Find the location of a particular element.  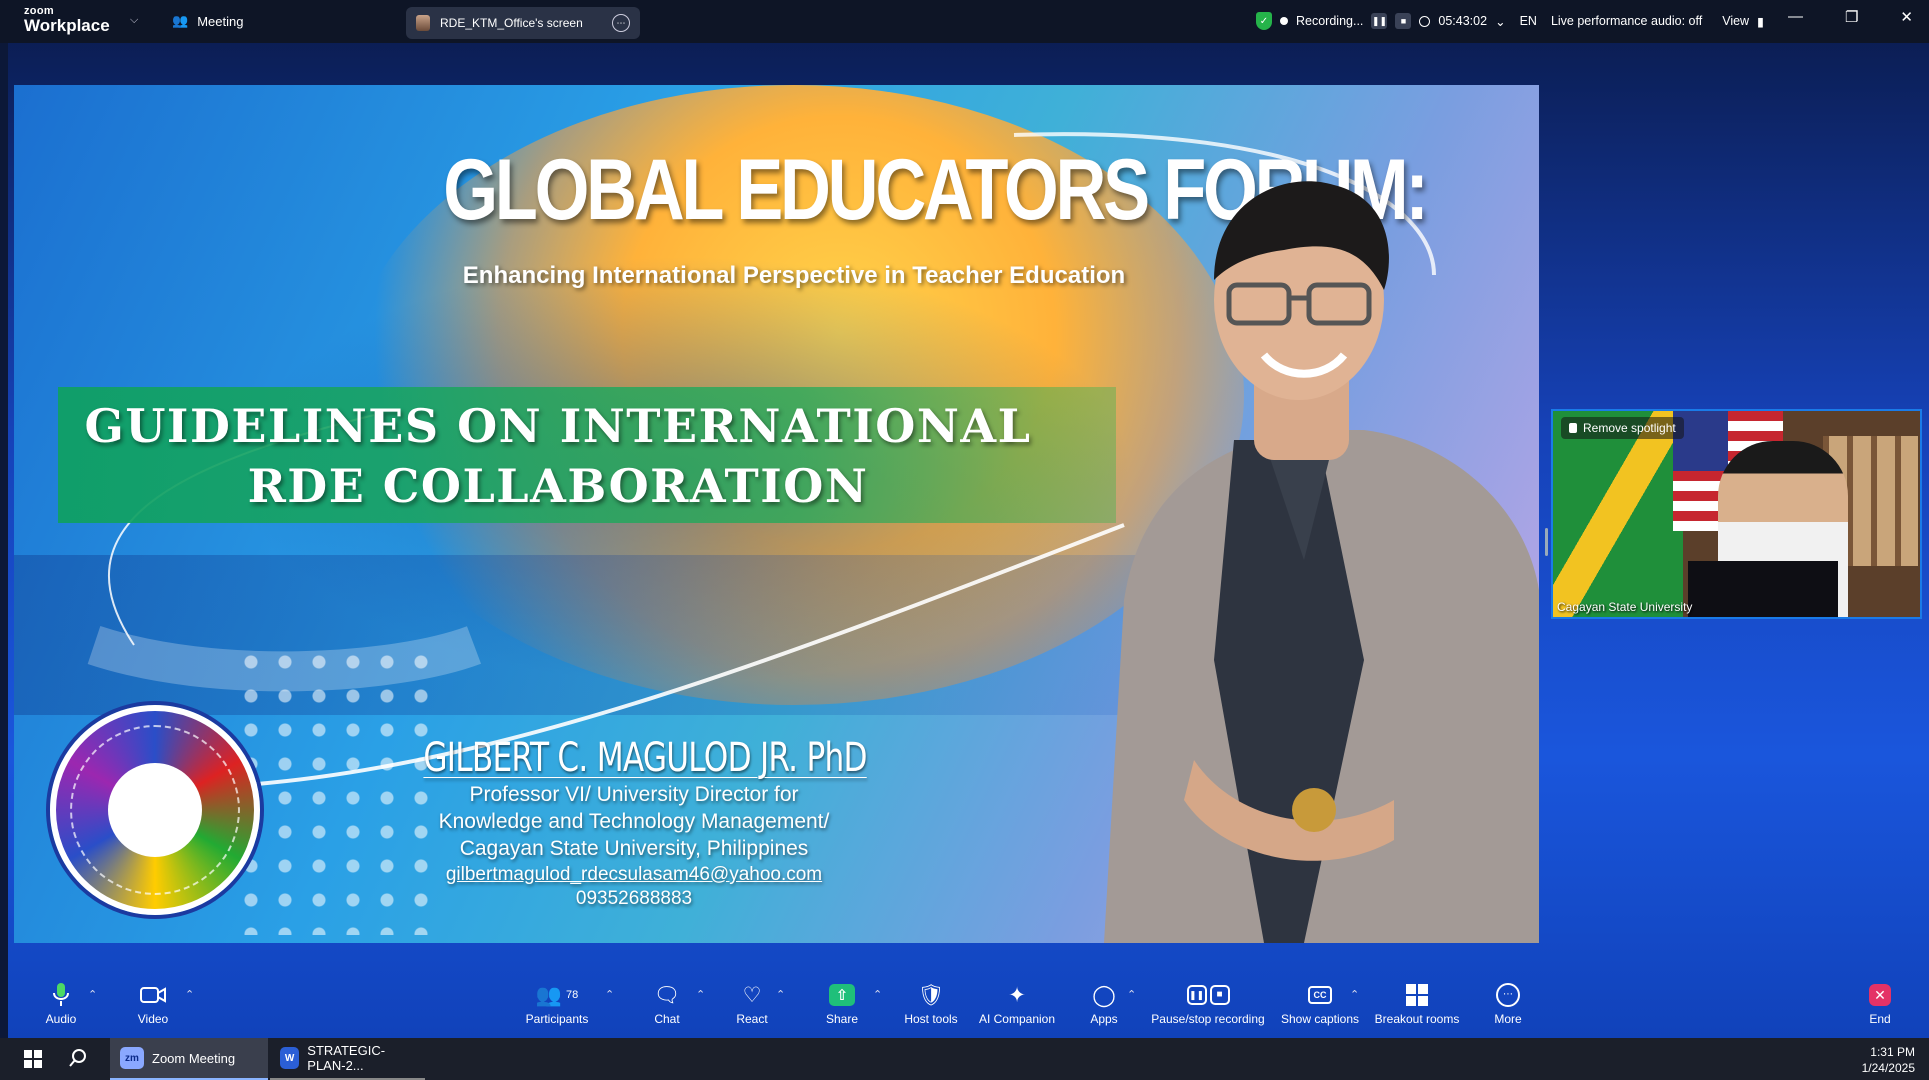

chat-label: Chat is located at coordinates (667, 1019).